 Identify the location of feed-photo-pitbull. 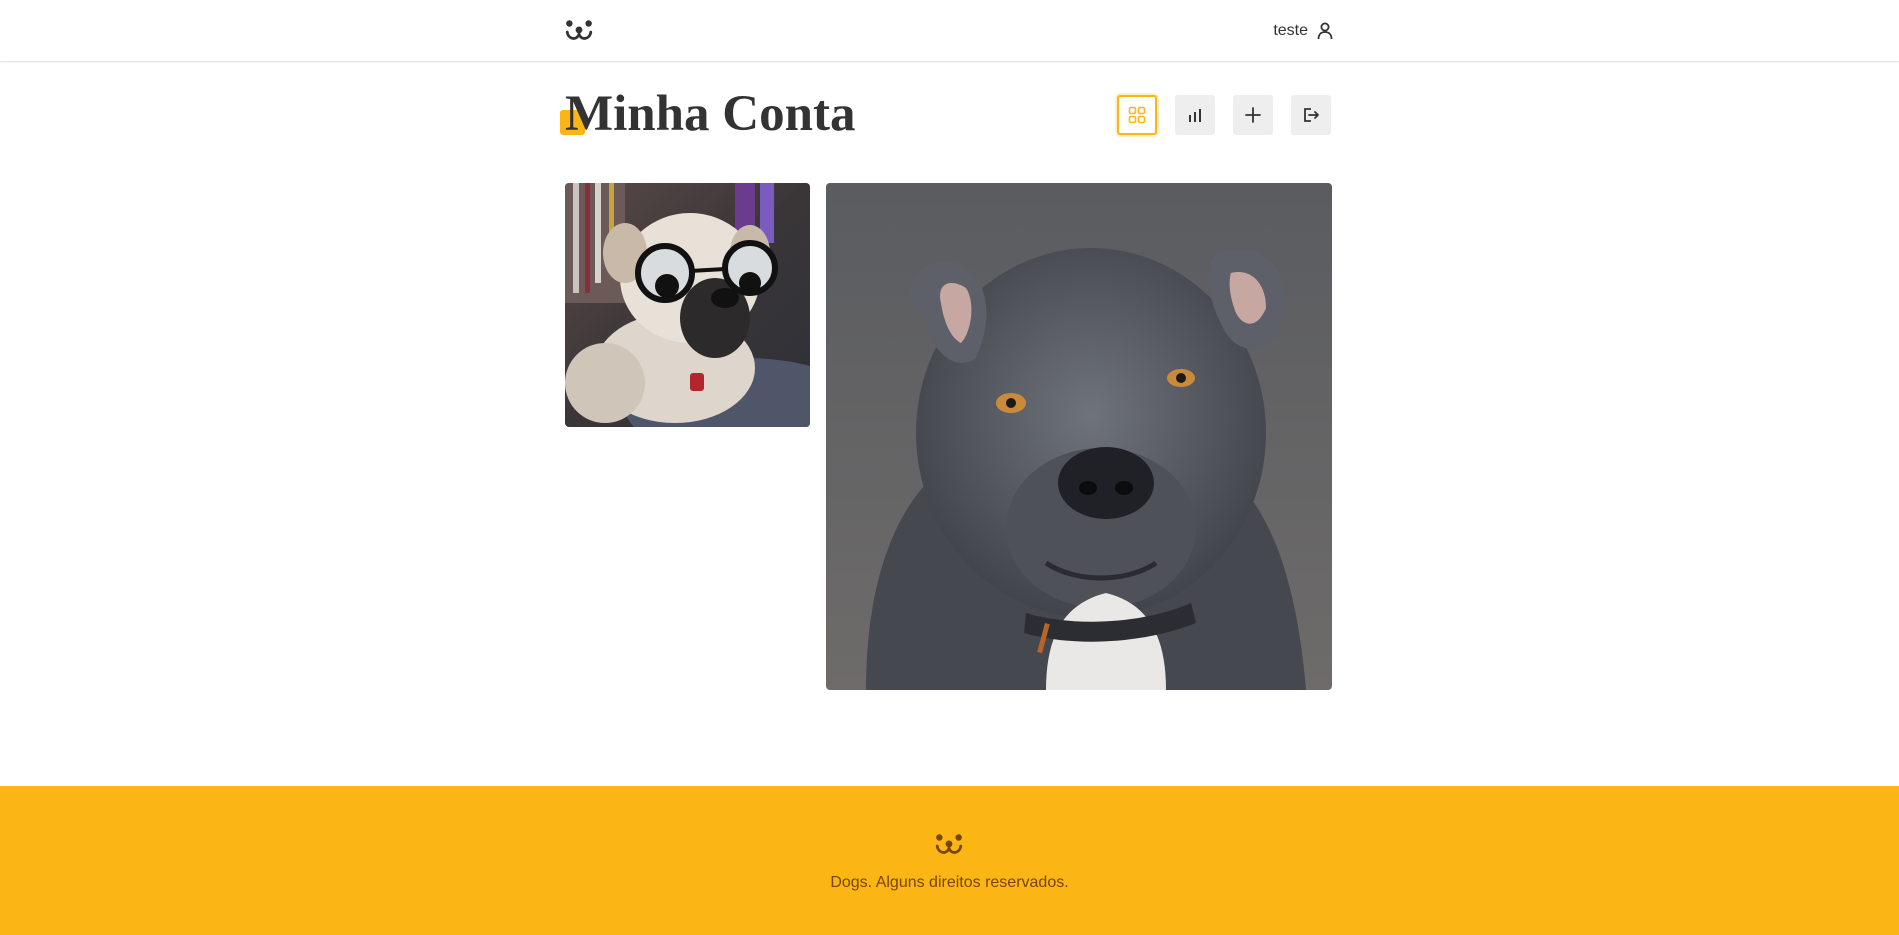
(1079, 436).